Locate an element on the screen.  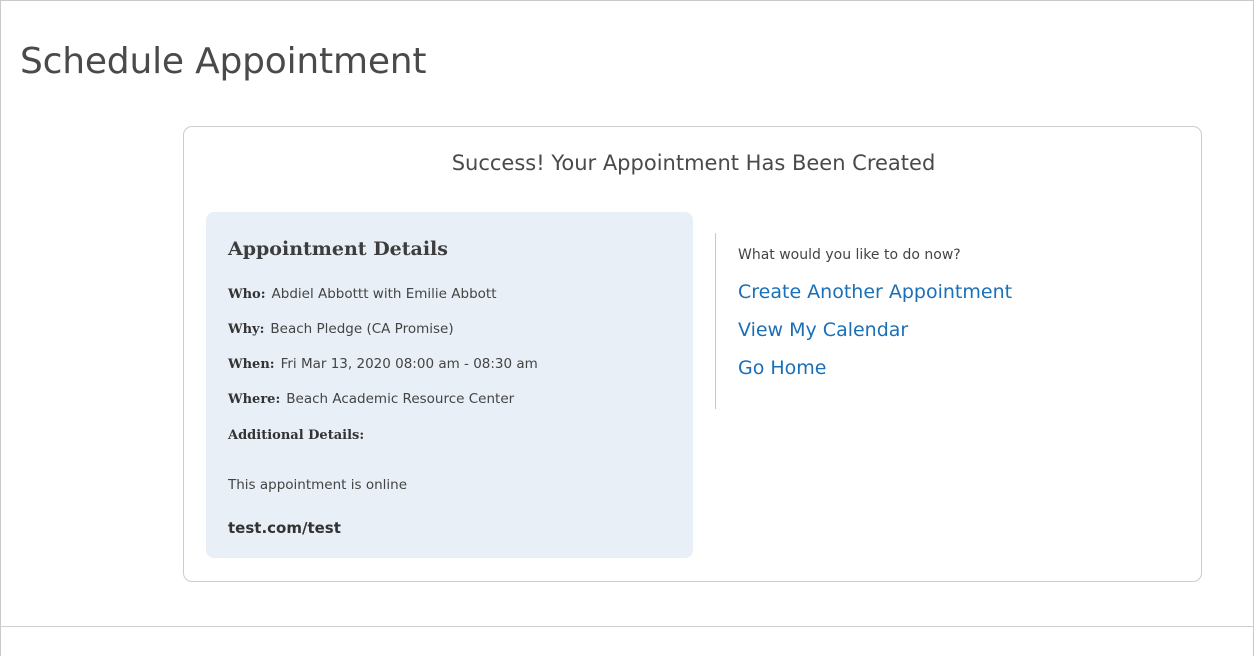
where-value: Beach Academic Resource Center is located at coordinates (400, 399).